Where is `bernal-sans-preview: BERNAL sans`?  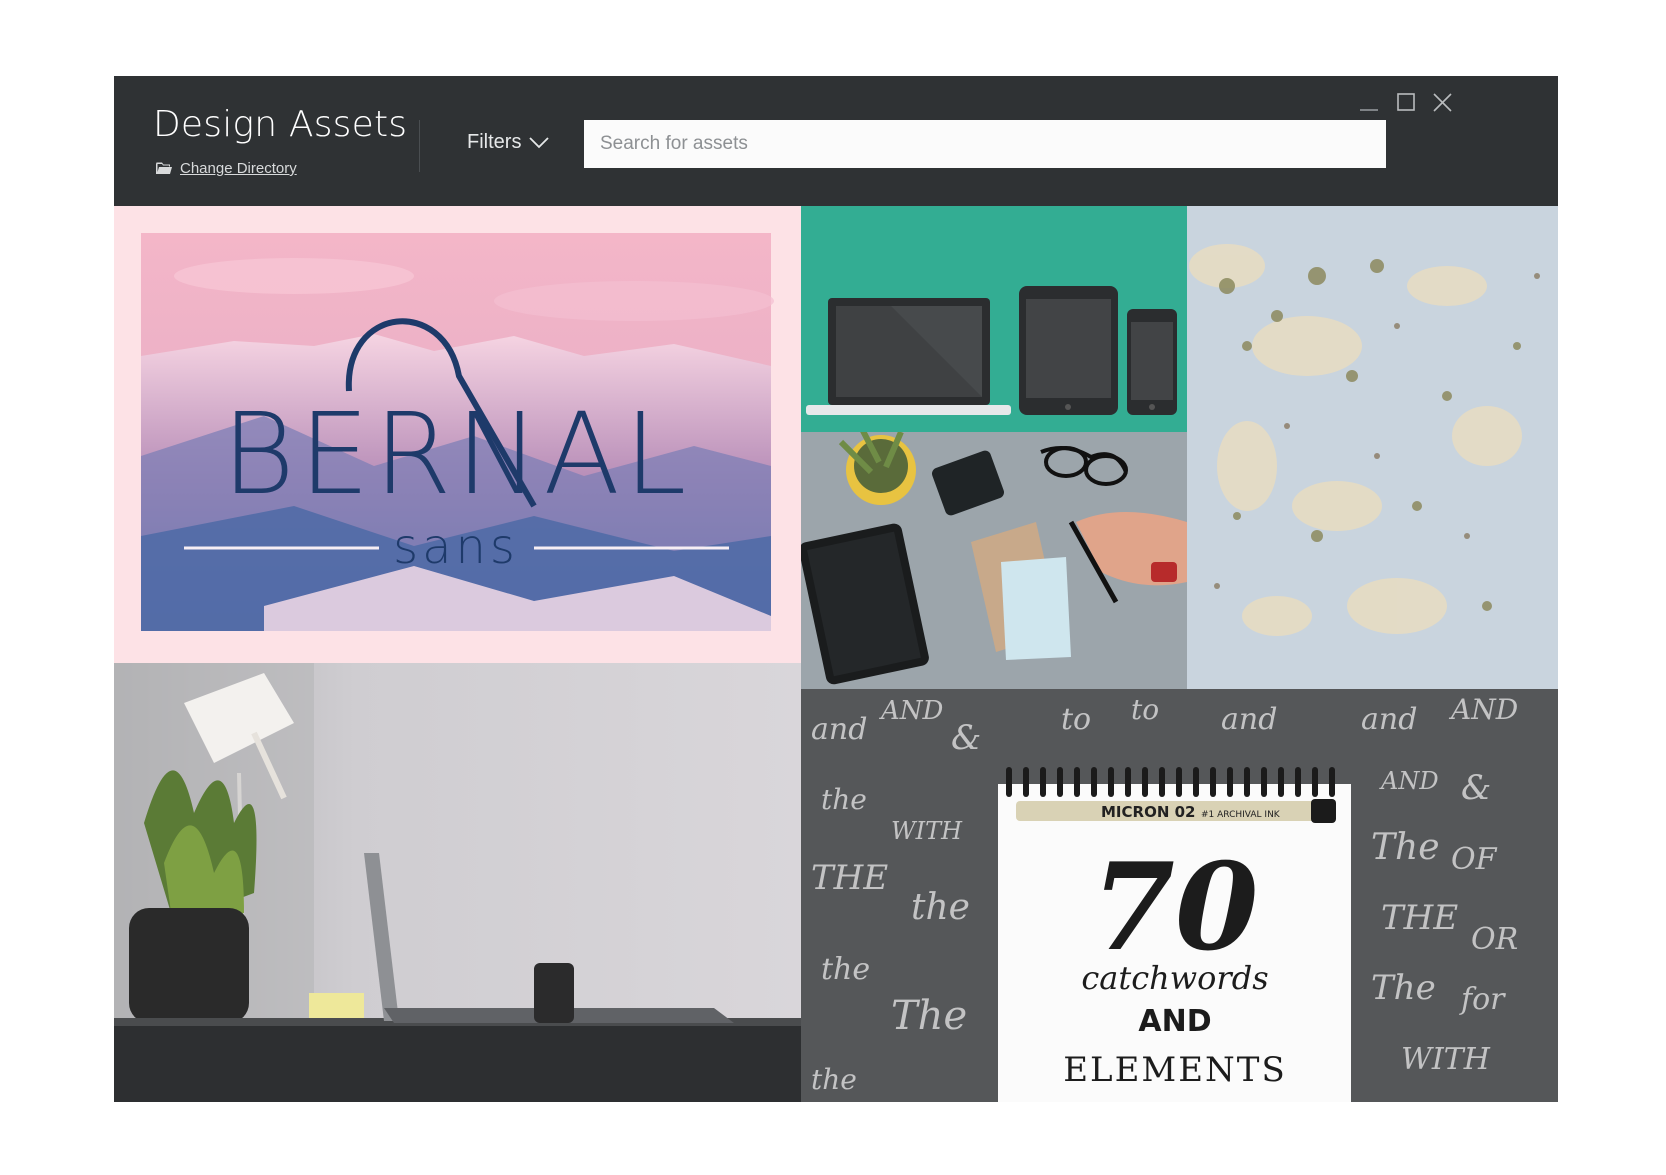 bernal-sans-preview: BERNAL sans is located at coordinates (457, 432).